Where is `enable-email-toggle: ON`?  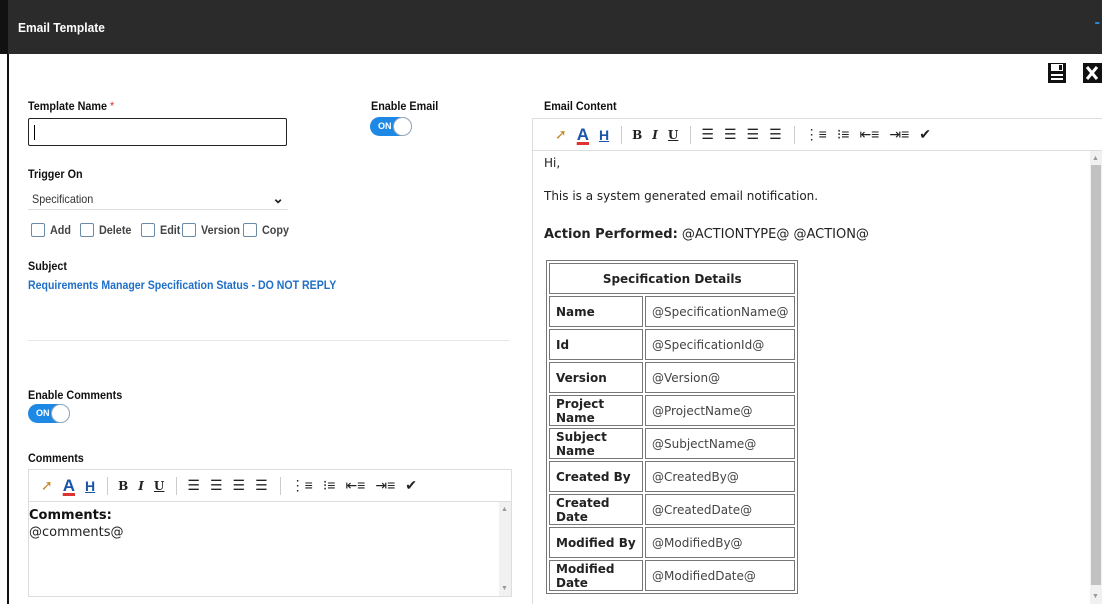
enable-email-toggle: ON is located at coordinates (391, 126).